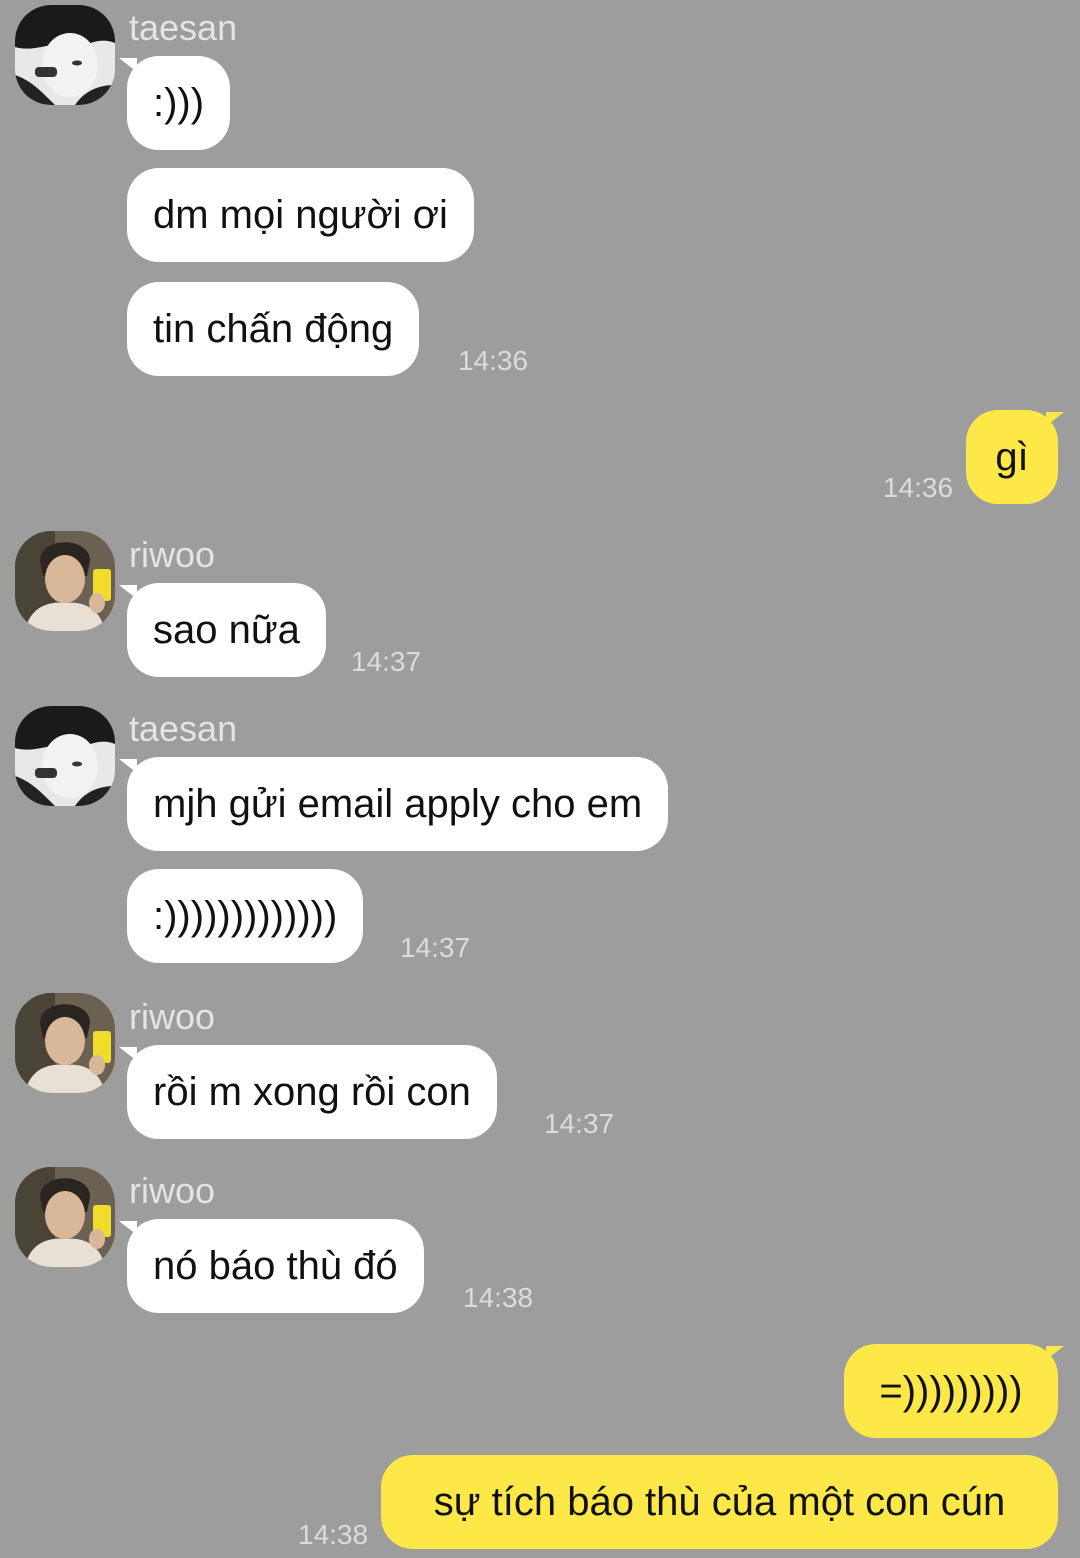 The width and height of the screenshot is (1080, 1558). What do you see at coordinates (245, 916) in the screenshot?
I see `message-bubble: :)))))))))))))` at bounding box center [245, 916].